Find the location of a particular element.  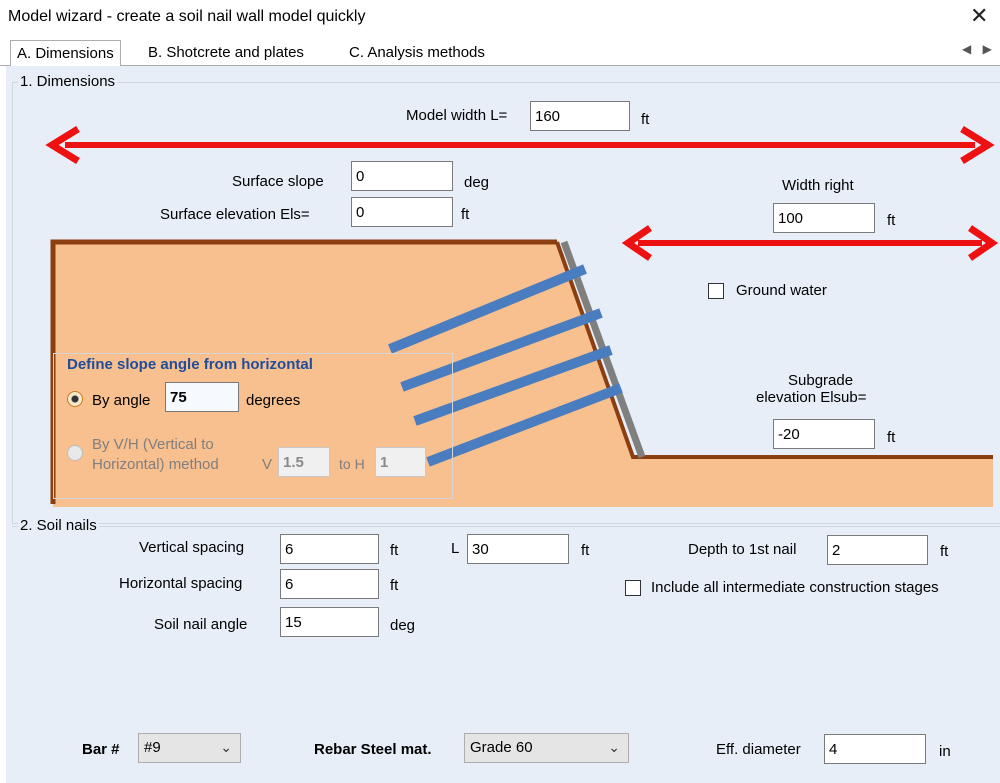

soil-nails-legend: 2. Soil nails is located at coordinates (58, 525).